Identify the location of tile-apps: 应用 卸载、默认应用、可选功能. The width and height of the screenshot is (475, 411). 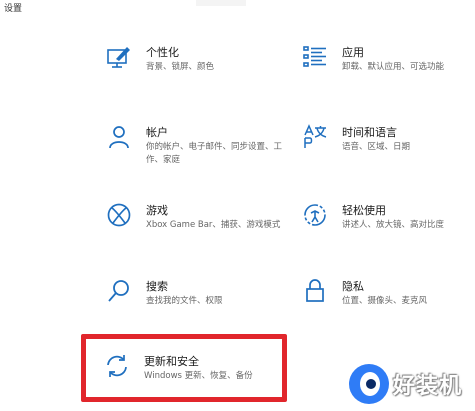
(388, 72).